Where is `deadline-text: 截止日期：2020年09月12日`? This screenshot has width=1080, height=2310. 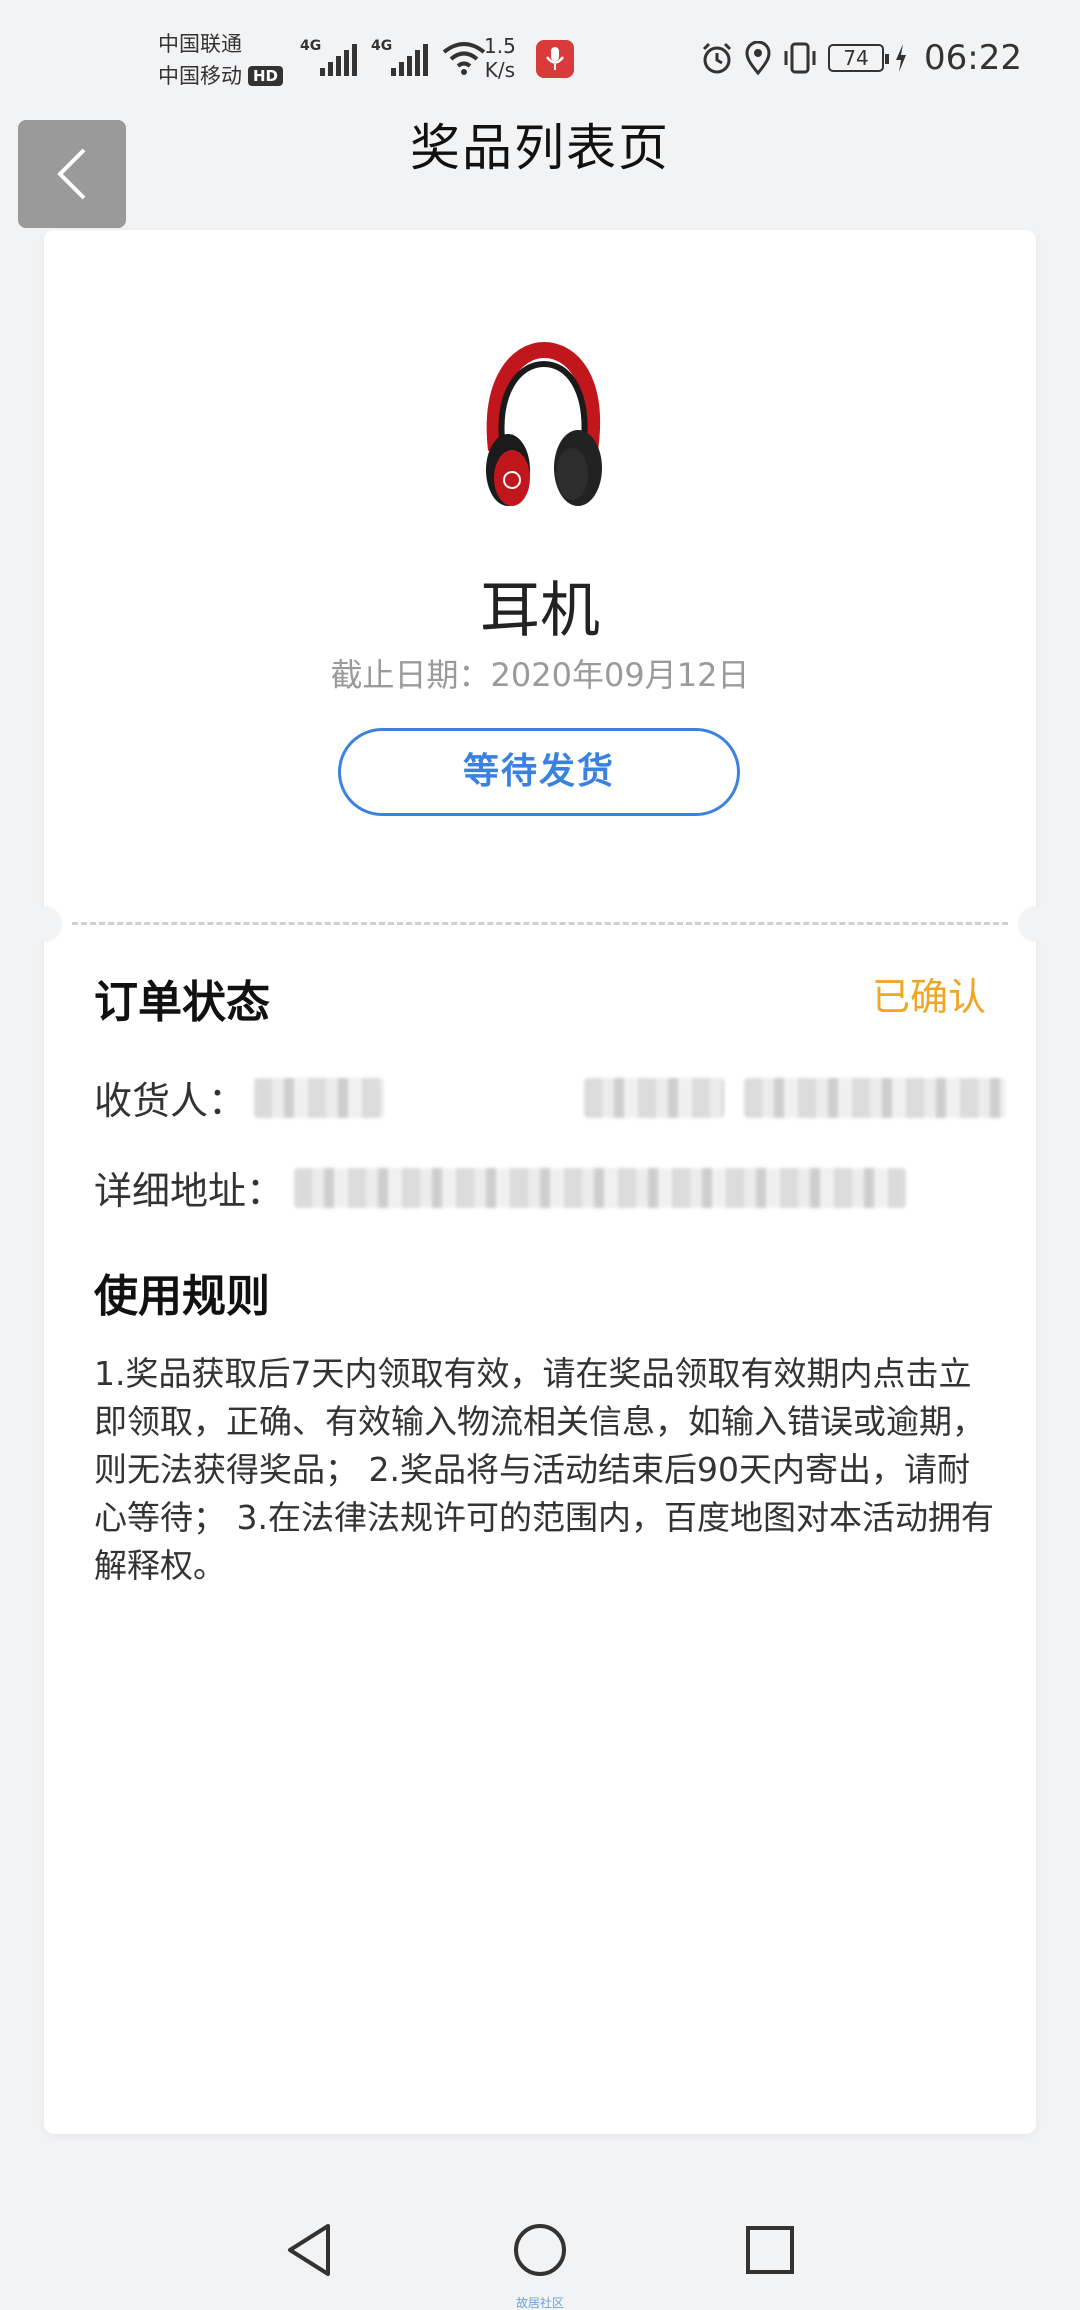
deadline-text: 截止日期：2020年09月12日 is located at coordinates (540, 675).